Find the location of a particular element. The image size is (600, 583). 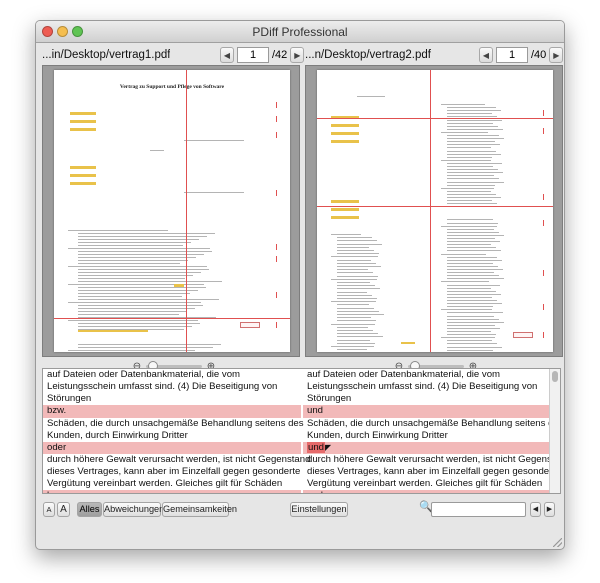

diff-badge is located at coordinates (523, 335).